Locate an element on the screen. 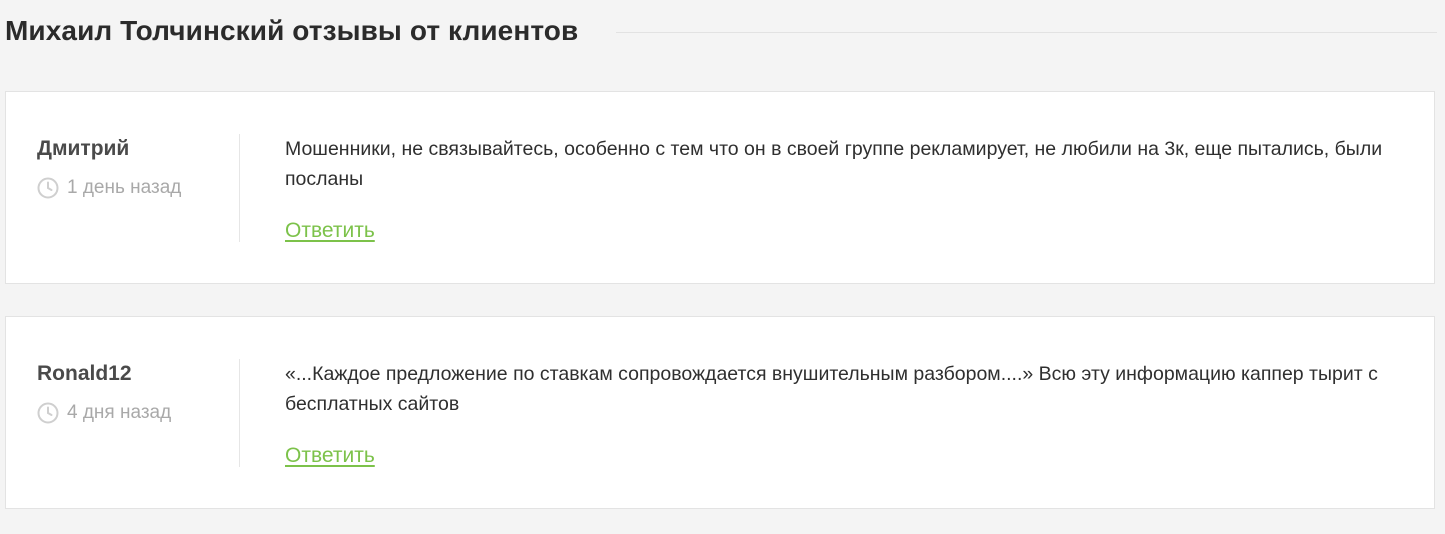 The height and width of the screenshot is (534, 1445). review-date: 4 дня назад is located at coordinates (137, 413).